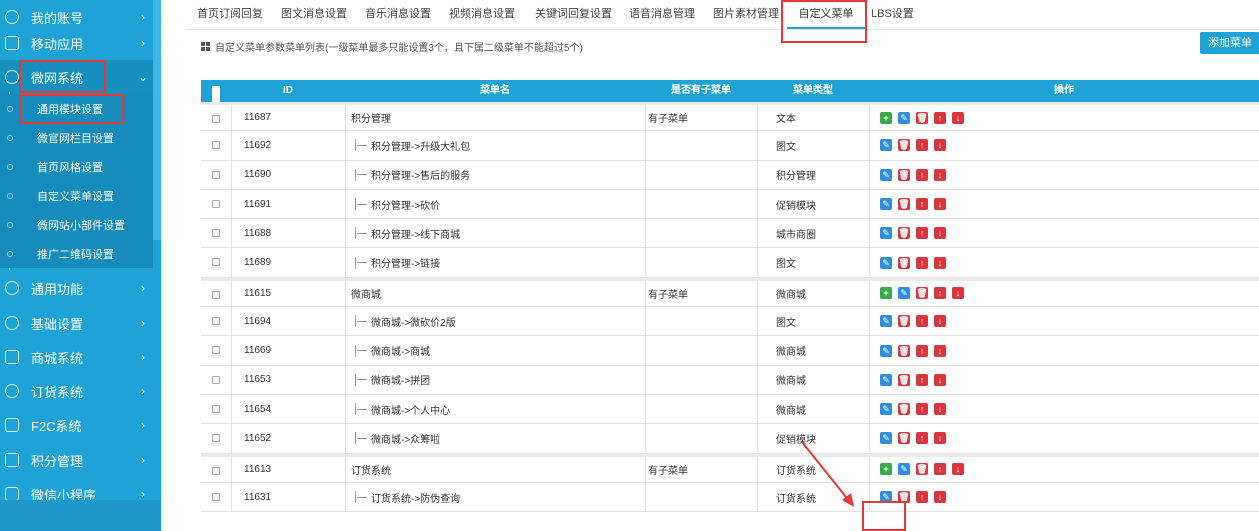  I want to click on sidebar-subitem-qrcode: 推广二维码设置, so click(76, 253).